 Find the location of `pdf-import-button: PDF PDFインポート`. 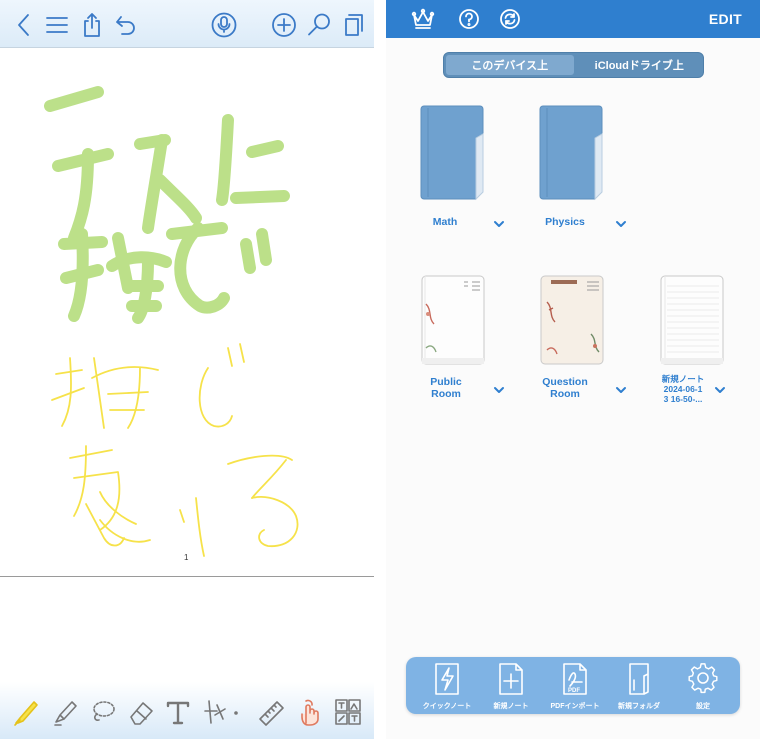

pdf-import-button: PDF PDFインポート is located at coordinates (575, 687).